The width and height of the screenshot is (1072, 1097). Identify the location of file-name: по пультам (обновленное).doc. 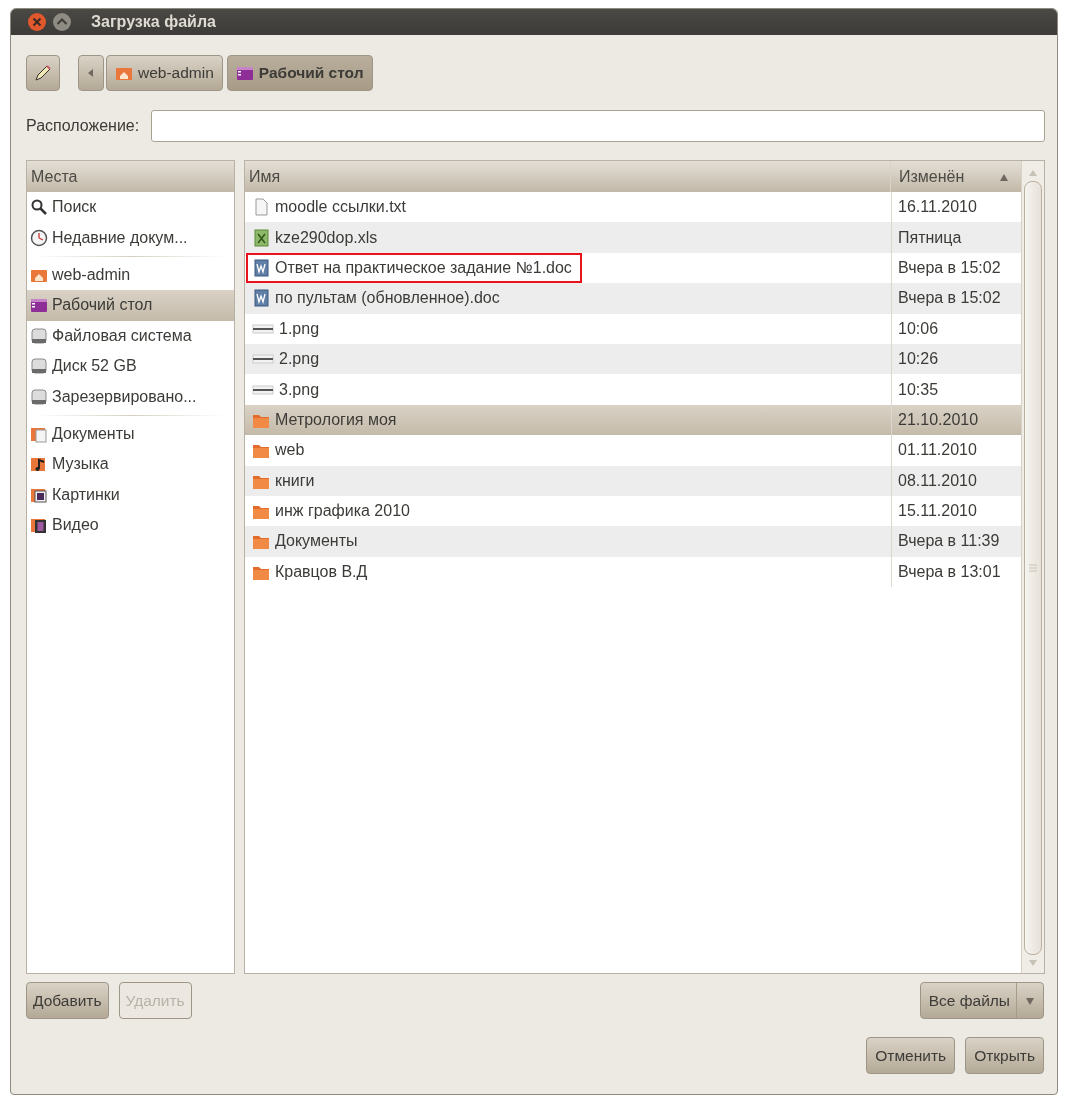
(387, 298).